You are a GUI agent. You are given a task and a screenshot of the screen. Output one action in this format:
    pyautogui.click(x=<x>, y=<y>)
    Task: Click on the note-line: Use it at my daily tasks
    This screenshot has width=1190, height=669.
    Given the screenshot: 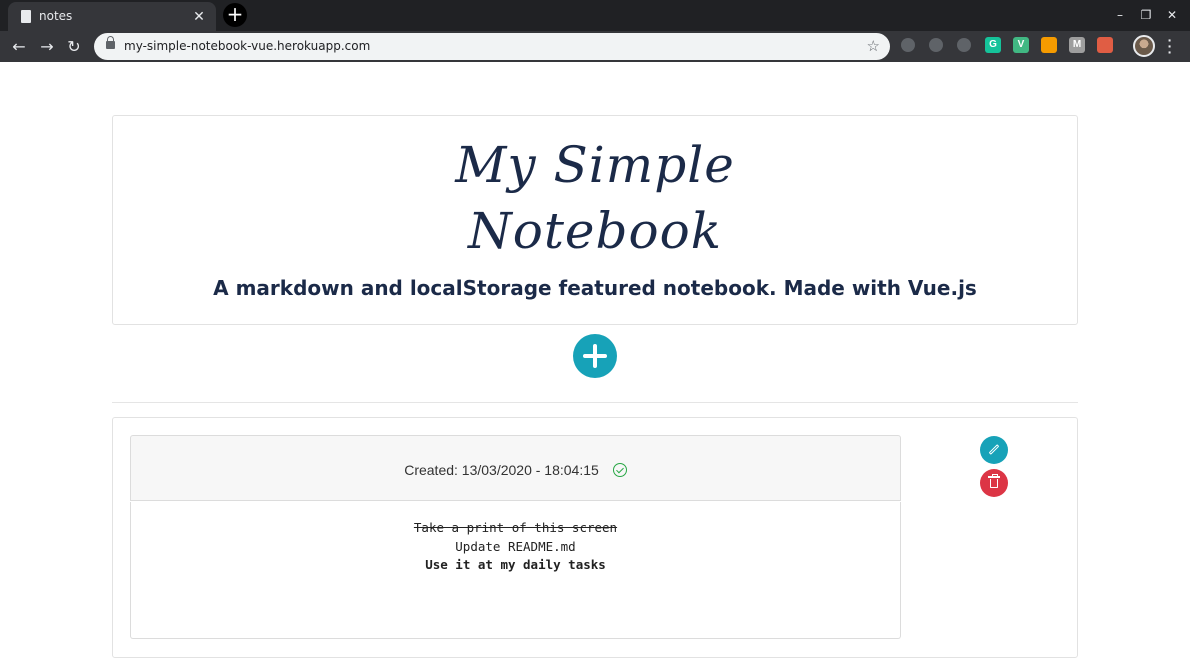 What is the action you would take?
    pyautogui.click(x=515, y=564)
    